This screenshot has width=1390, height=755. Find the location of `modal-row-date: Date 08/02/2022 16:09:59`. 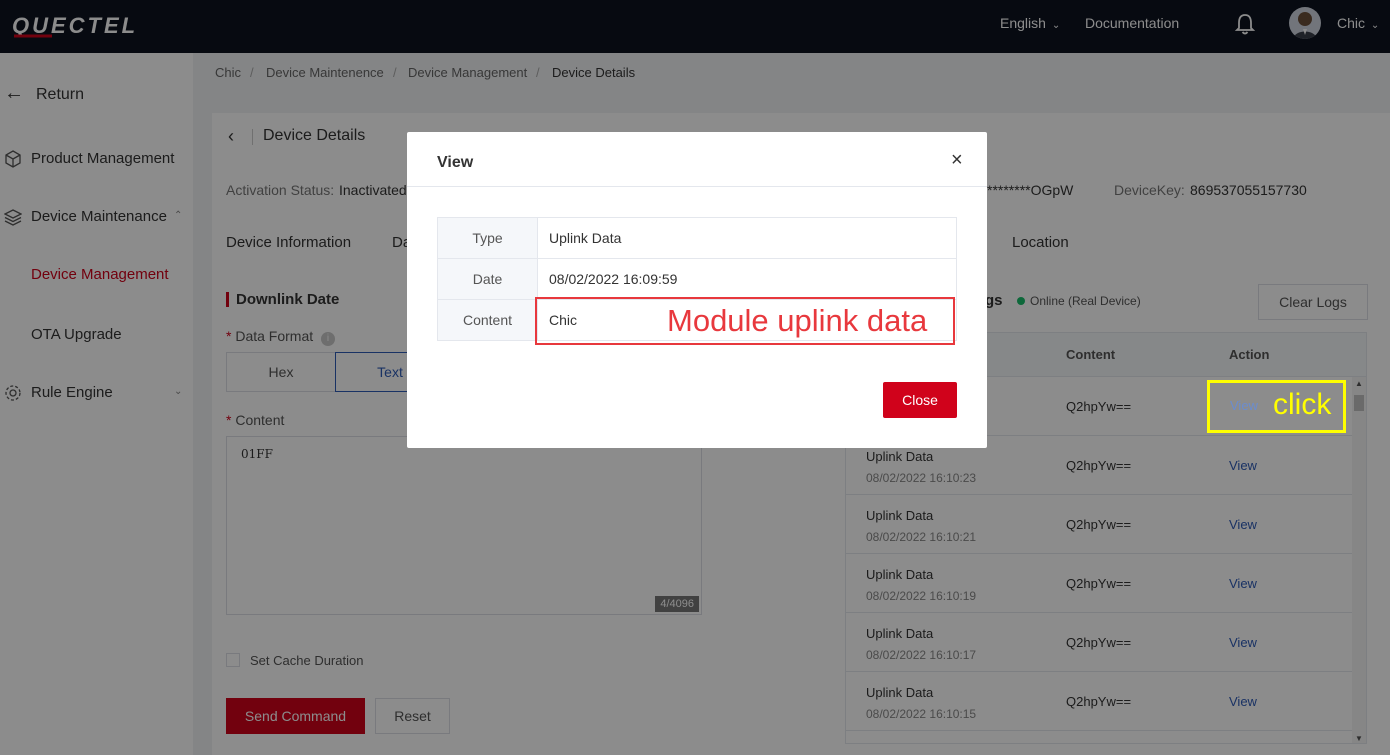

modal-row-date: Date 08/02/2022 16:09:59 is located at coordinates (697, 279).